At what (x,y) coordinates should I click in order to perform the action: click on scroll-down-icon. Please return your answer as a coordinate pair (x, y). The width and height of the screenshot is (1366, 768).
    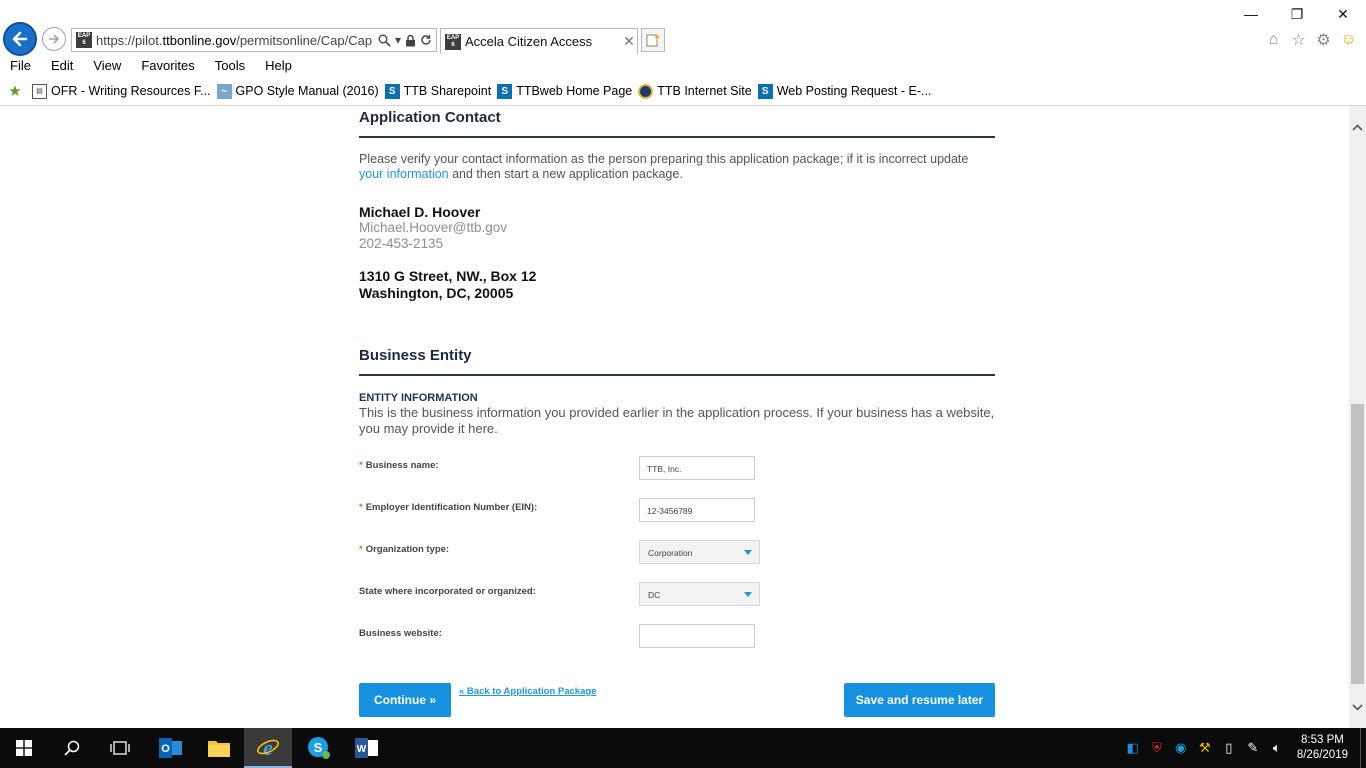
    Looking at the image, I should click on (1357, 707).